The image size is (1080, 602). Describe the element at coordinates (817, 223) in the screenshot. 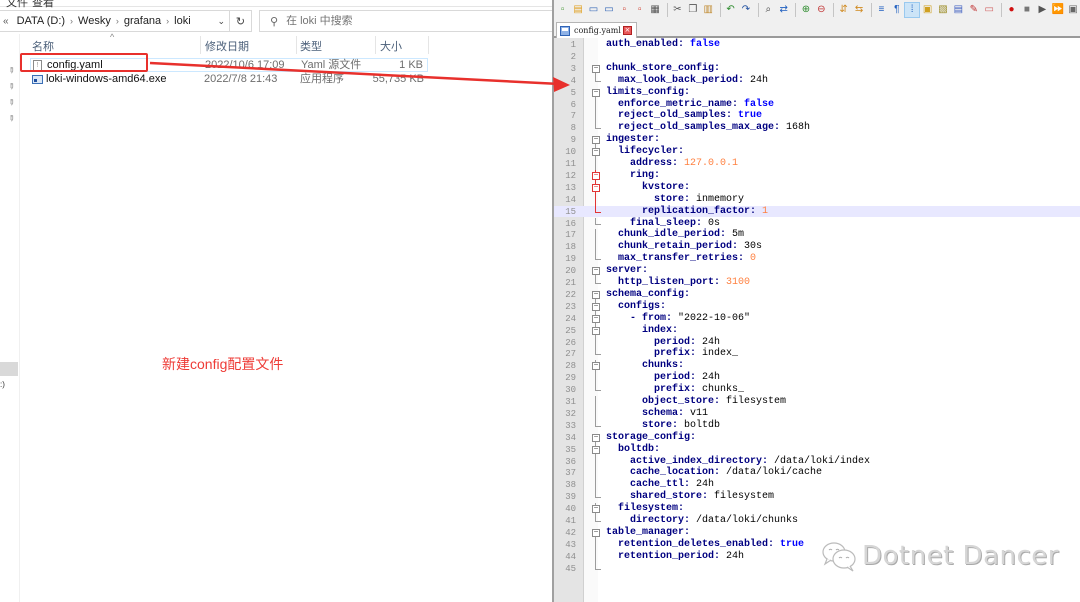

I see `code-line: 16 final_sleep: 0s` at that location.